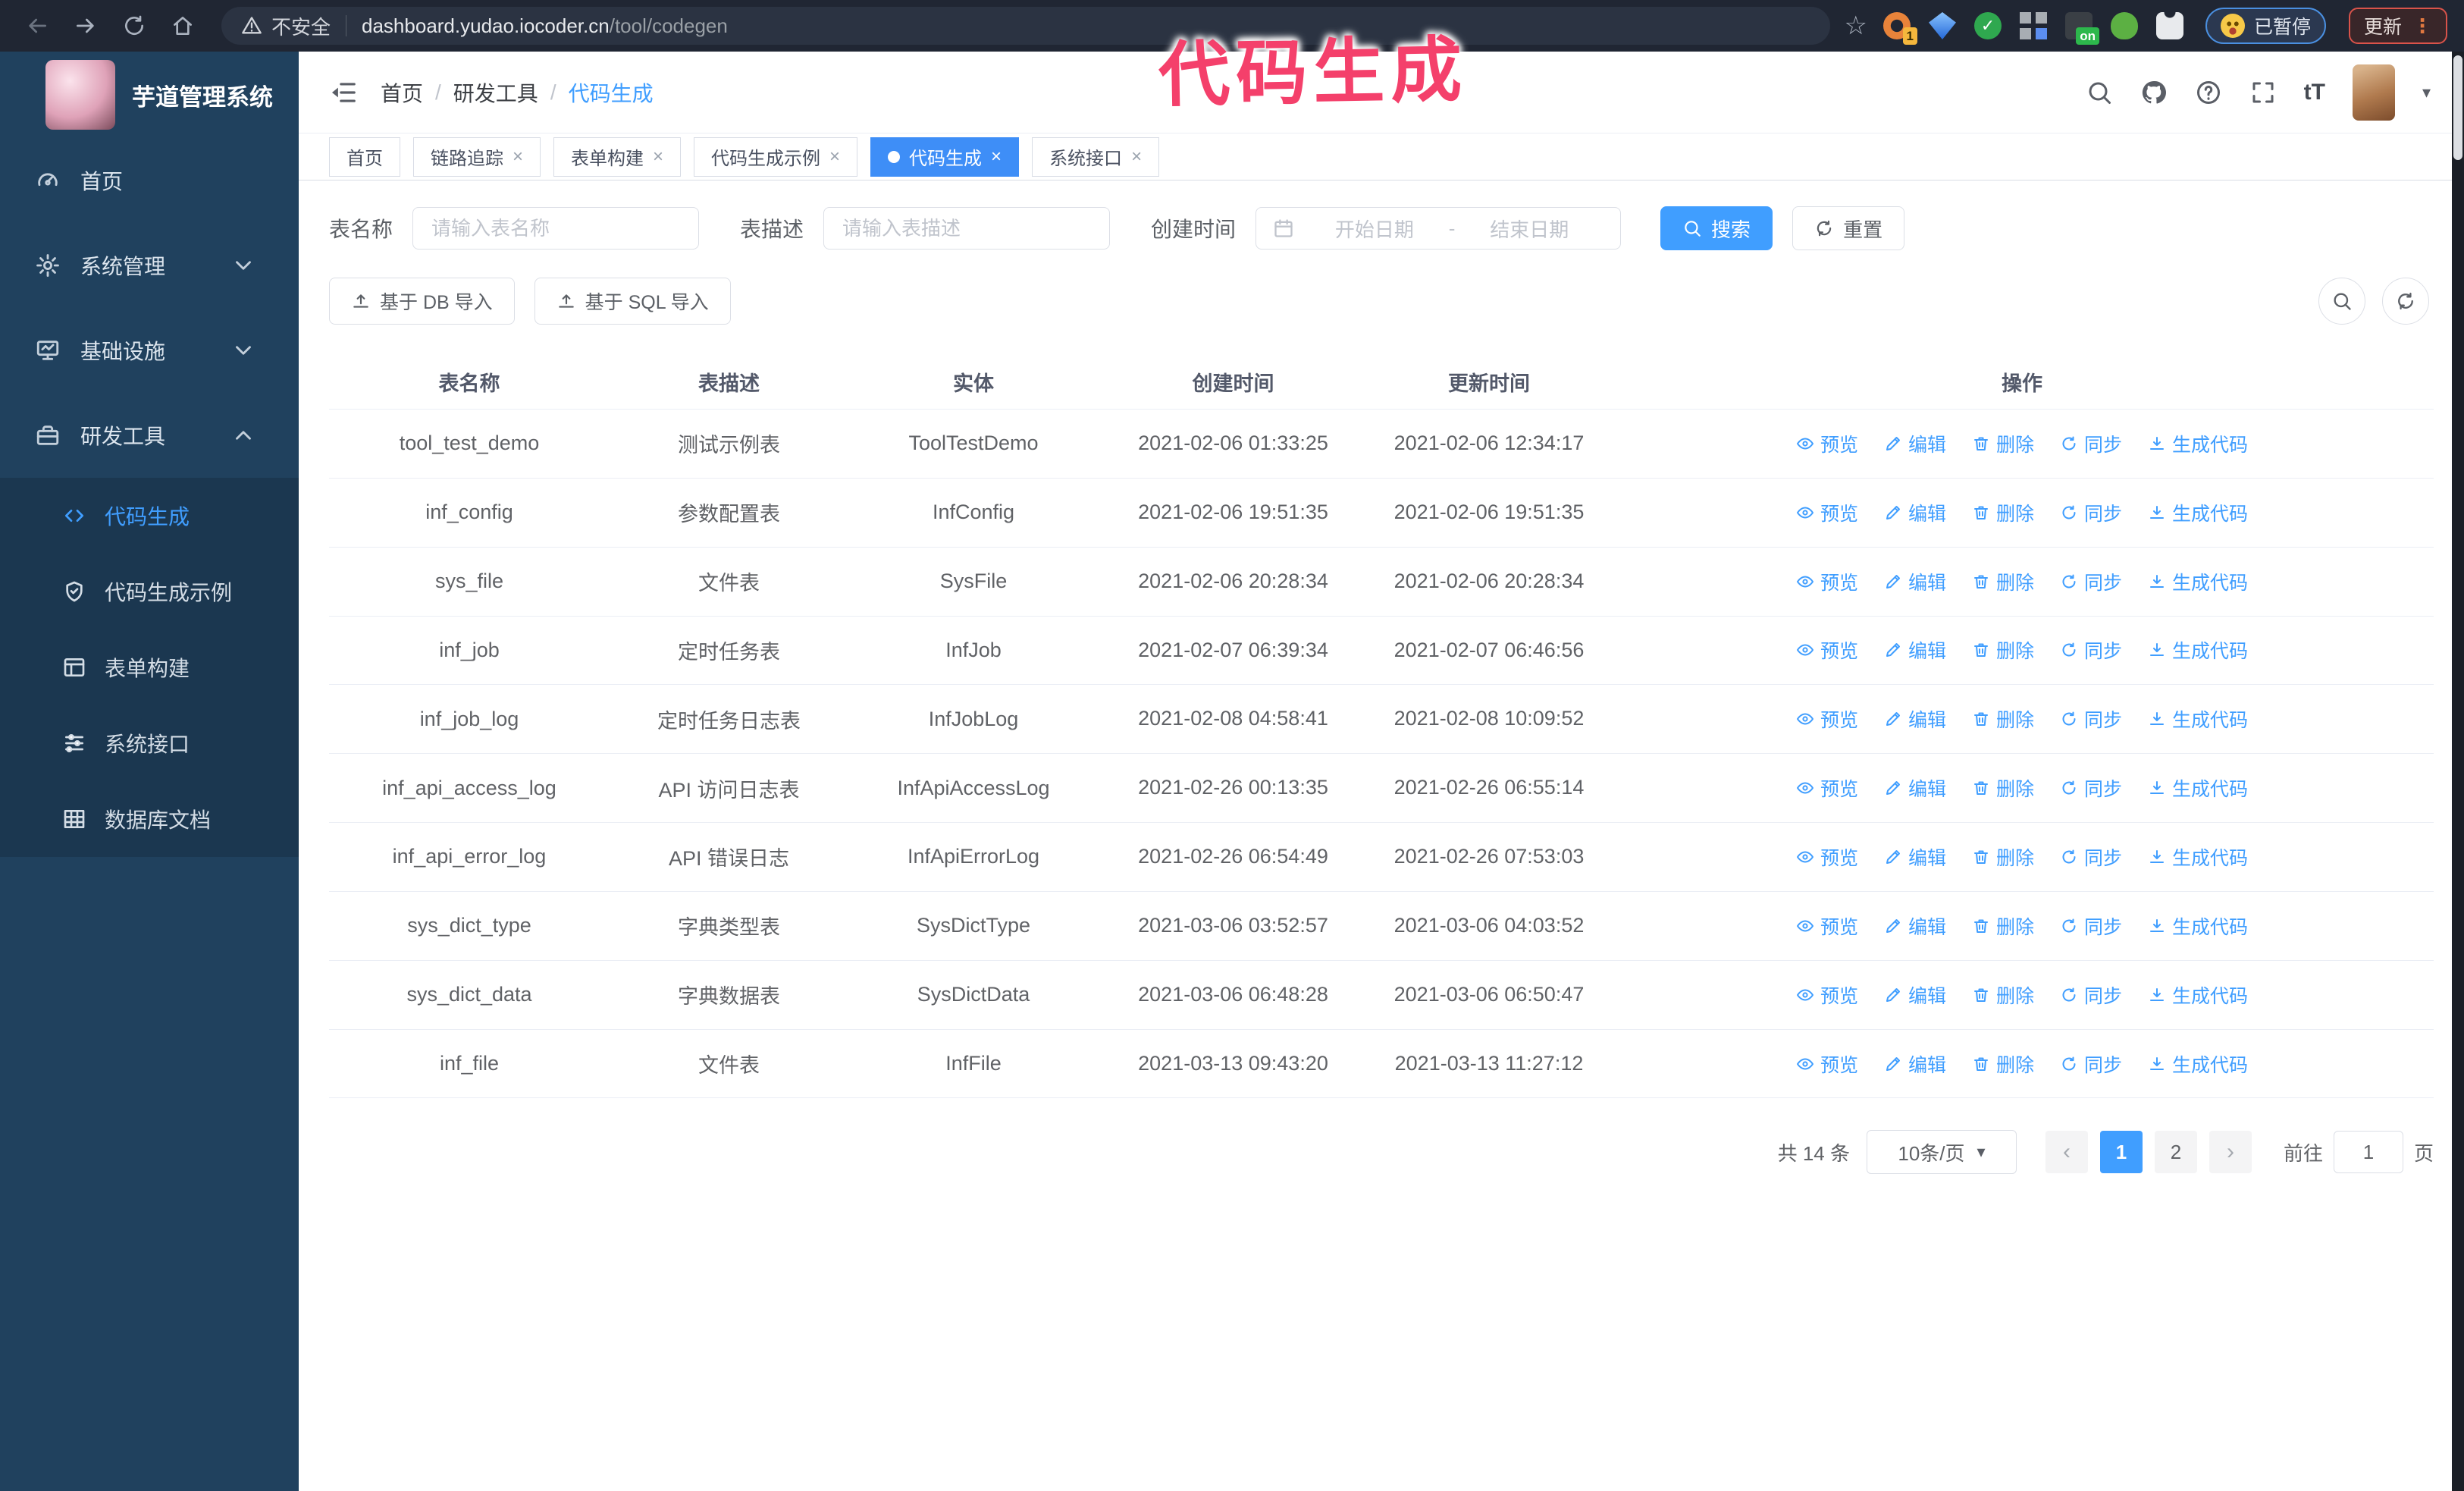 The image size is (2464, 1491). I want to click on font-size-icon: tT, so click(2314, 92).